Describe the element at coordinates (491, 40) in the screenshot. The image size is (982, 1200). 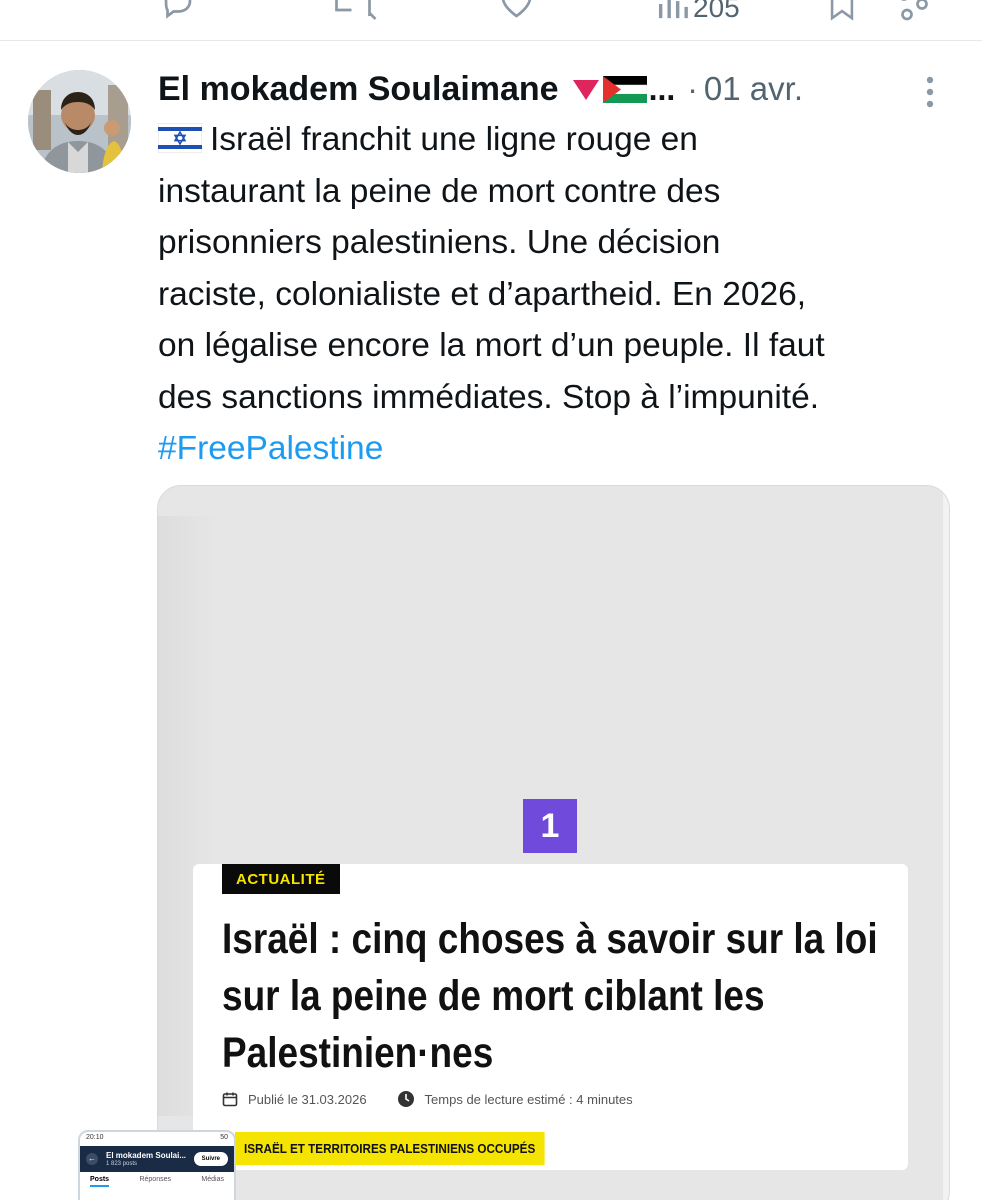
I see `tweet-divider` at that location.